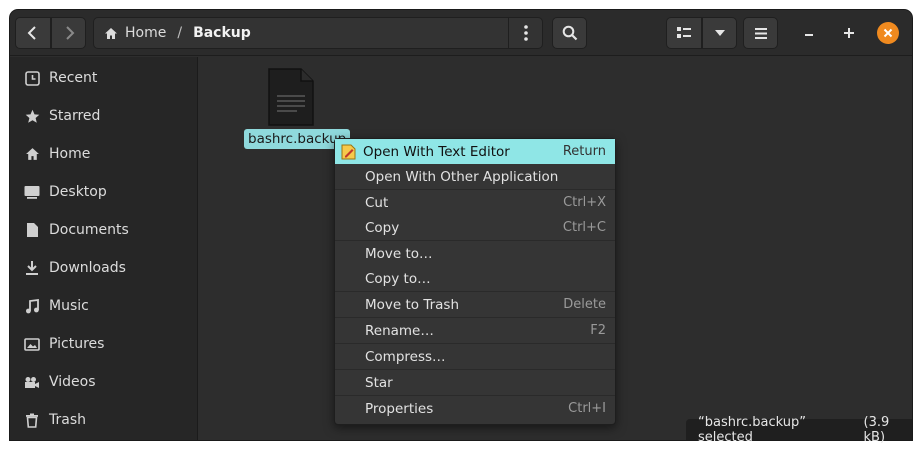  What do you see at coordinates (222, 33) in the screenshot?
I see `path-segment-current: Backup` at bounding box center [222, 33].